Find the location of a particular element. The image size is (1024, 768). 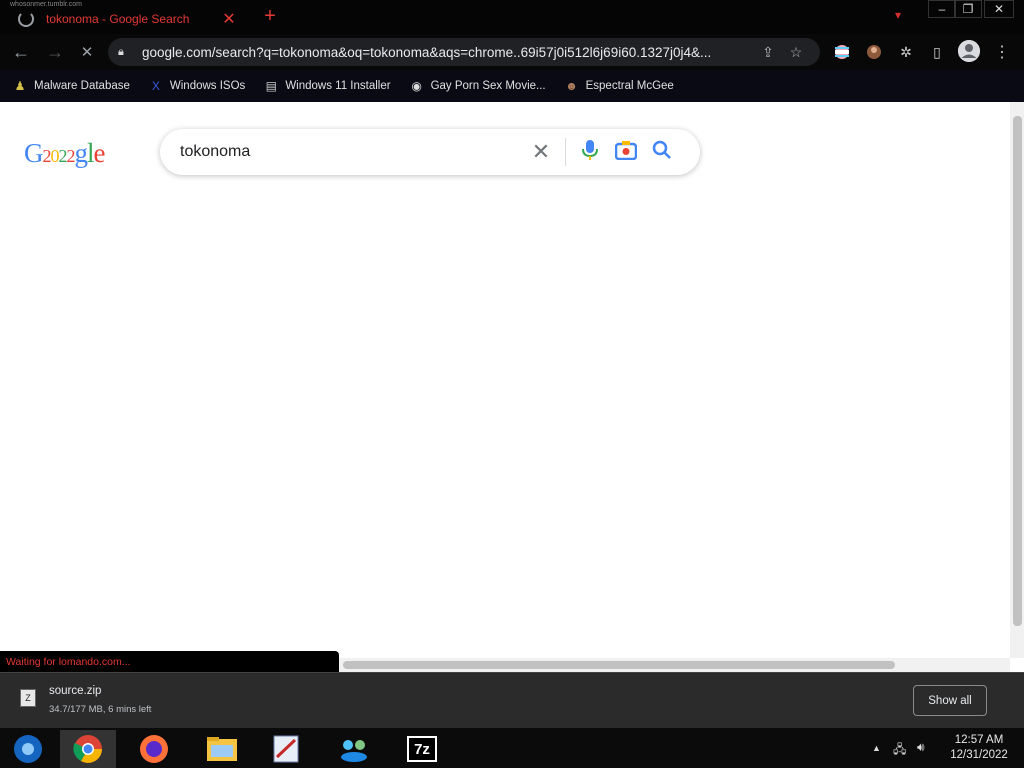

firefox-icon is located at coordinates (154, 749).